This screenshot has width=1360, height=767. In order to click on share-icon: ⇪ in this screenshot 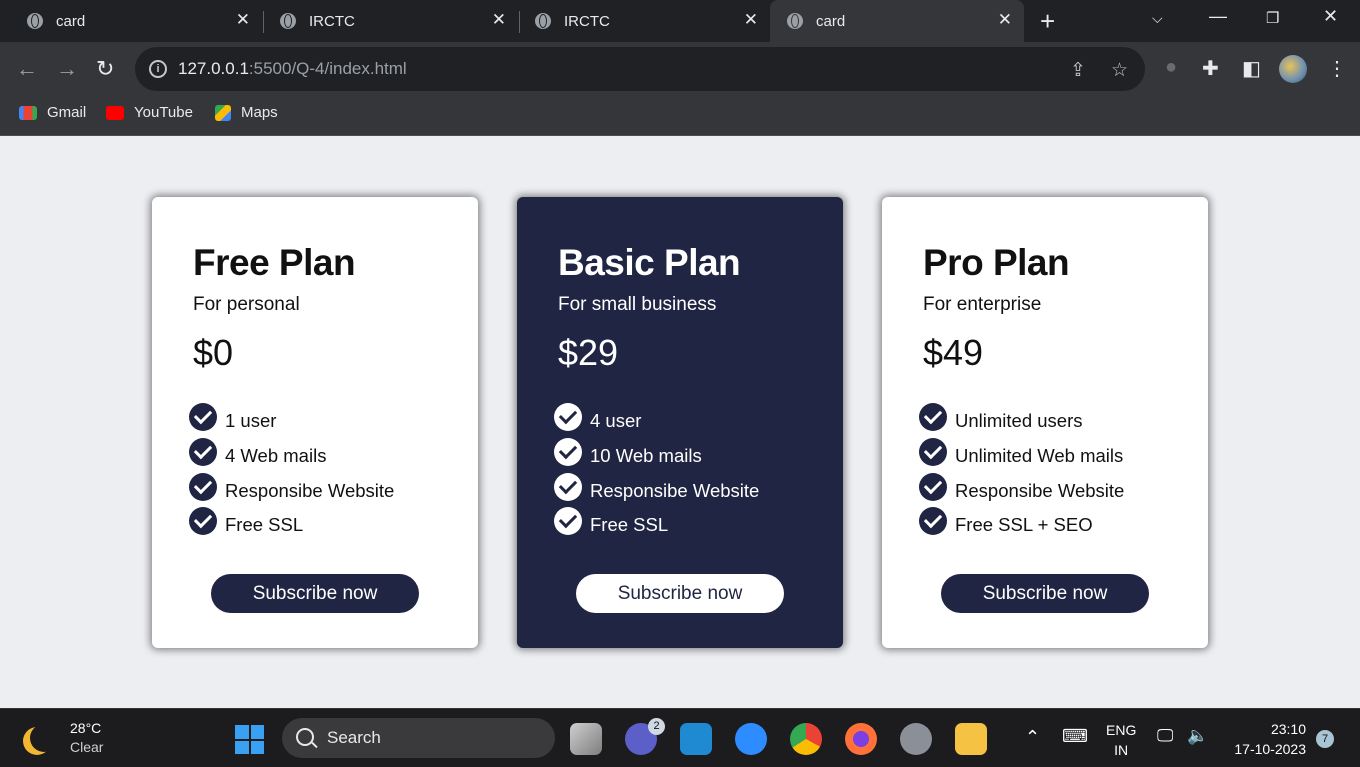, I will do `click(1078, 70)`.